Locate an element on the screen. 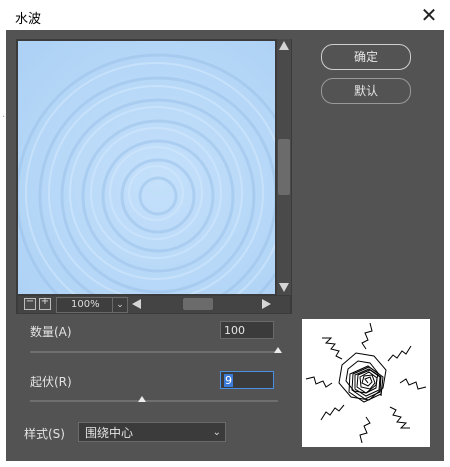 This screenshot has width=450, height=467. ridges-value: 9 is located at coordinates (228, 380).